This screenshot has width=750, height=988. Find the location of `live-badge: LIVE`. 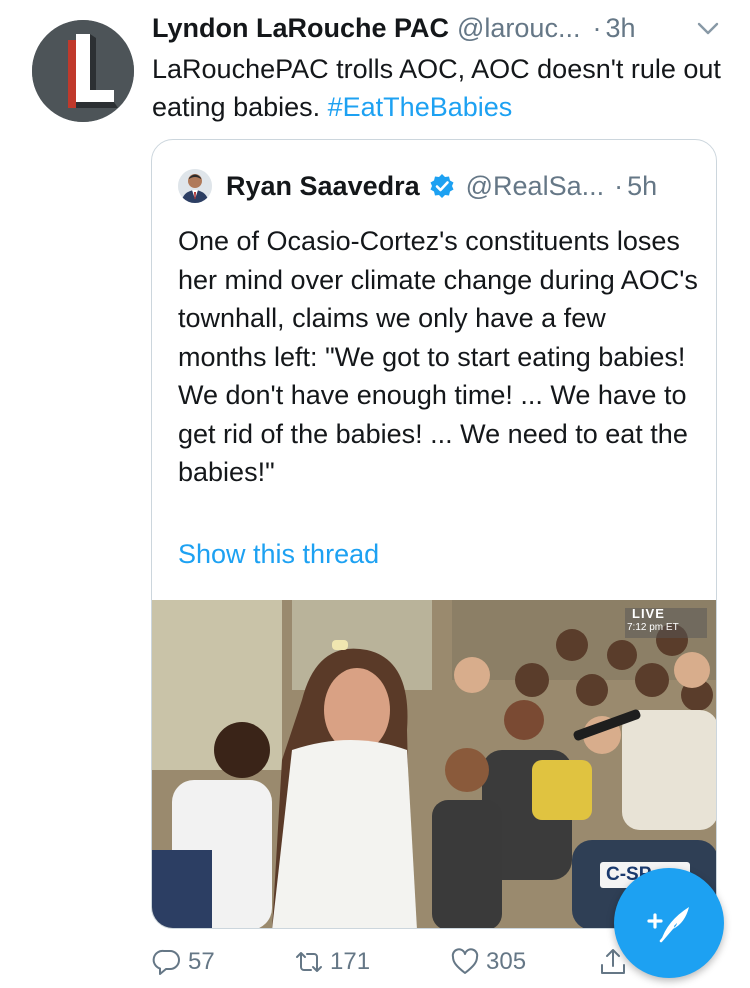

live-badge: LIVE is located at coordinates (648, 613).